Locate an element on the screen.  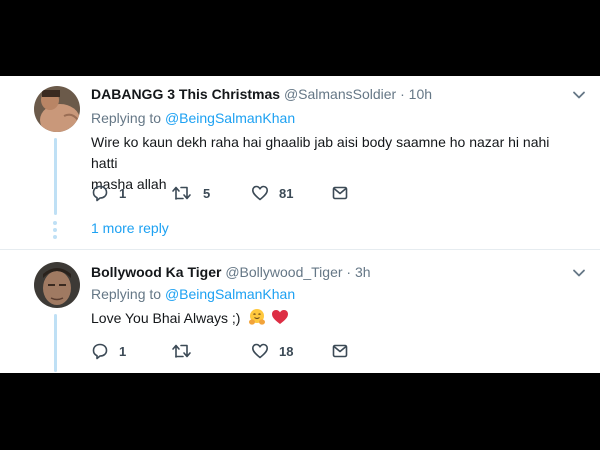
like-count: 18 is located at coordinates (286, 351).